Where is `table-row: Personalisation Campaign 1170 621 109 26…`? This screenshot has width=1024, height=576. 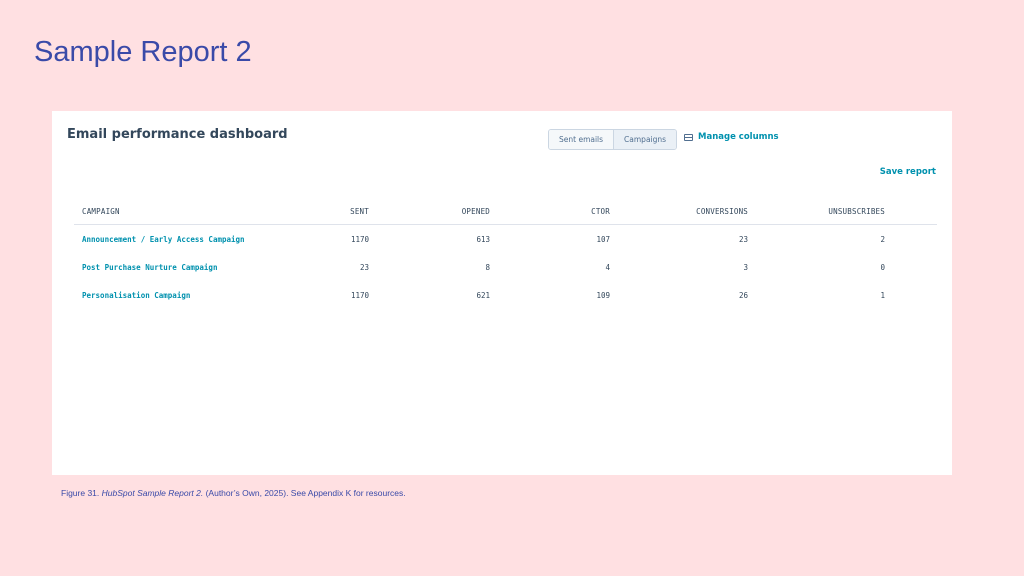 table-row: Personalisation Campaign 1170 621 109 26… is located at coordinates (505, 295).